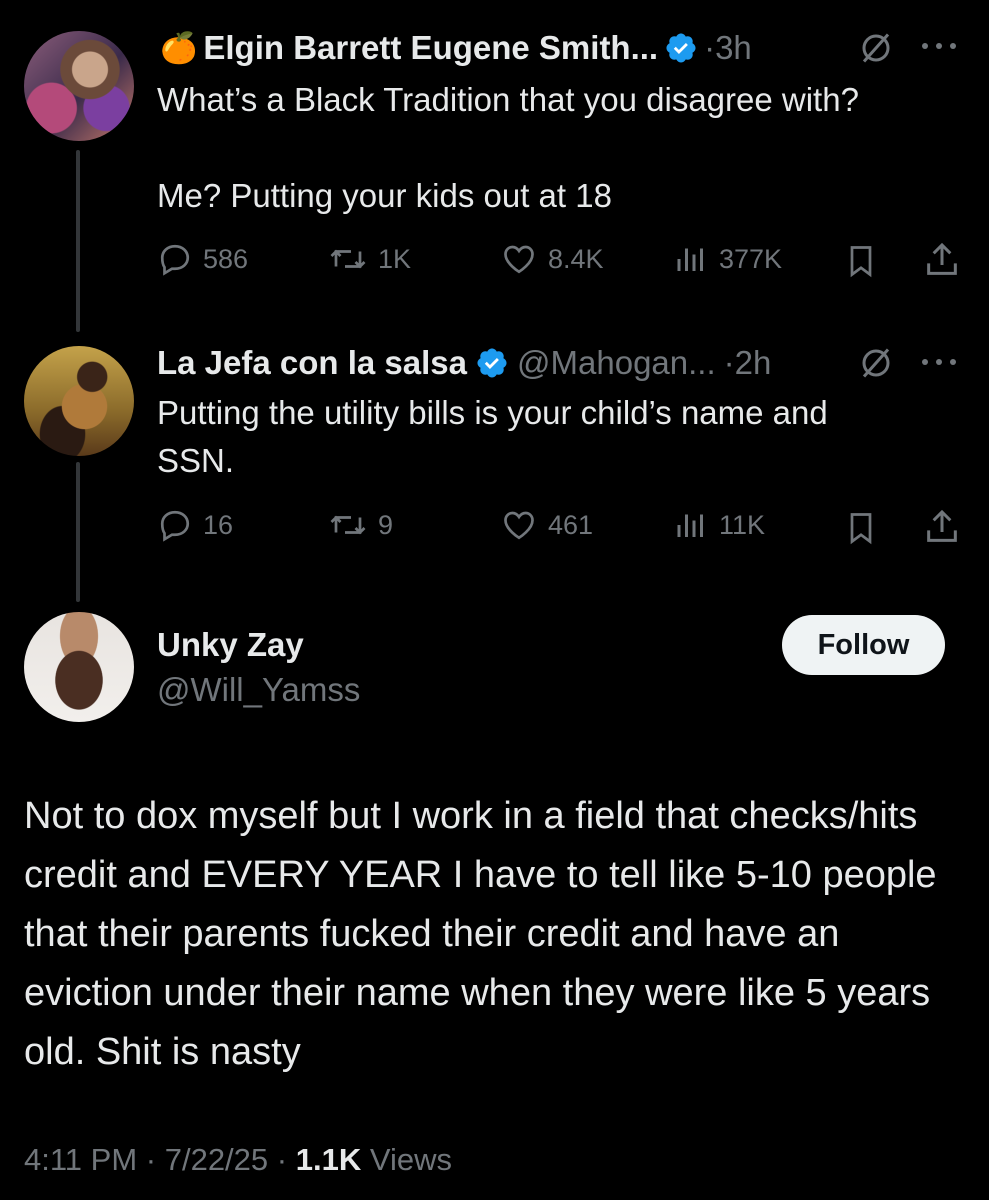  I want to click on timestamp: ·2h, so click(748, 363).